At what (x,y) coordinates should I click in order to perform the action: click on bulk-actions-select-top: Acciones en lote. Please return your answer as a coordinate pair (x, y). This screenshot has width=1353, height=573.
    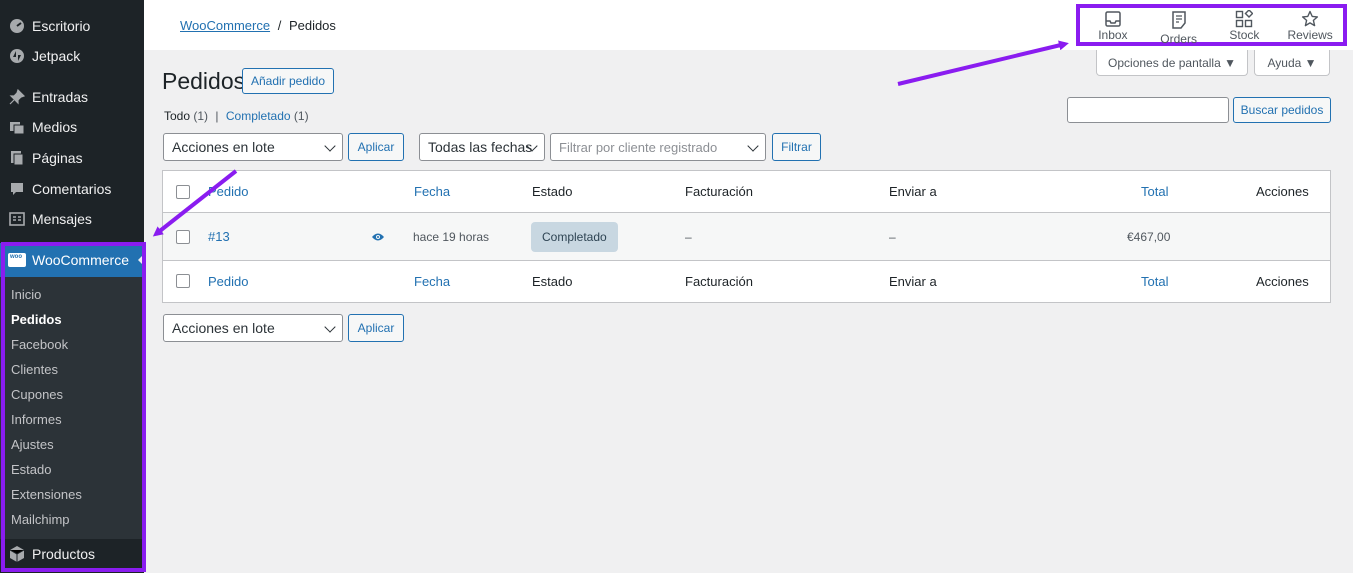
    Looking at the image, I should click on (253, 147).